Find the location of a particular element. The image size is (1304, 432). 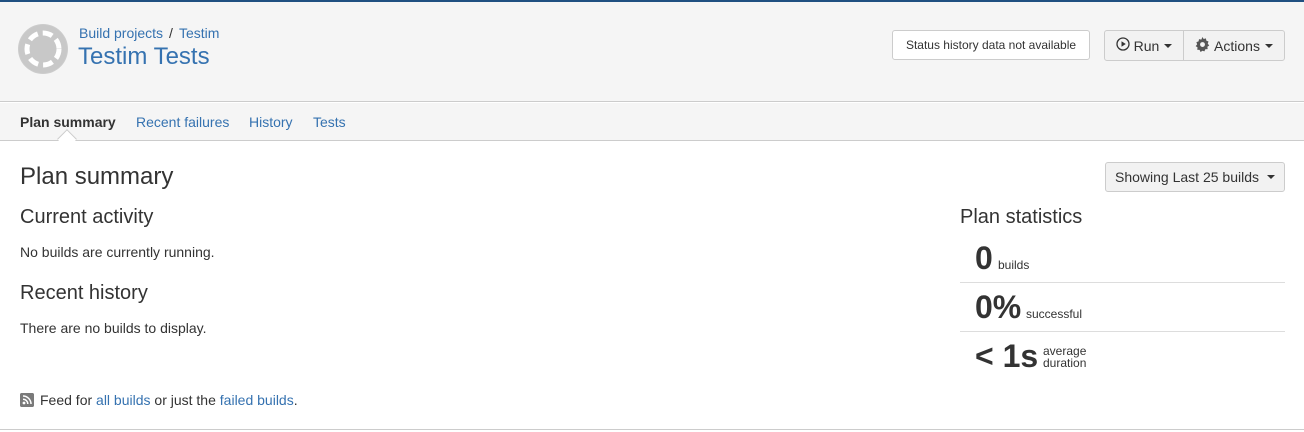

bottom-divider is located at coordinates (652, 429).